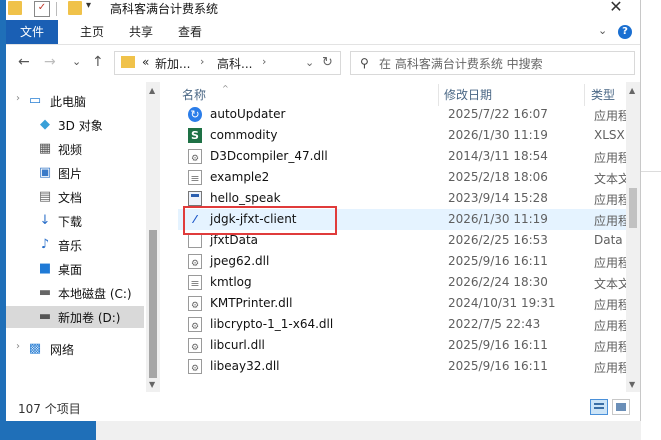 Image resolution: width=661 pixels, height=440 pixels. Describe the element at coordinates (164, 9) in the screenshot. I see `window-title: 高科客满台计费系统` at that location.